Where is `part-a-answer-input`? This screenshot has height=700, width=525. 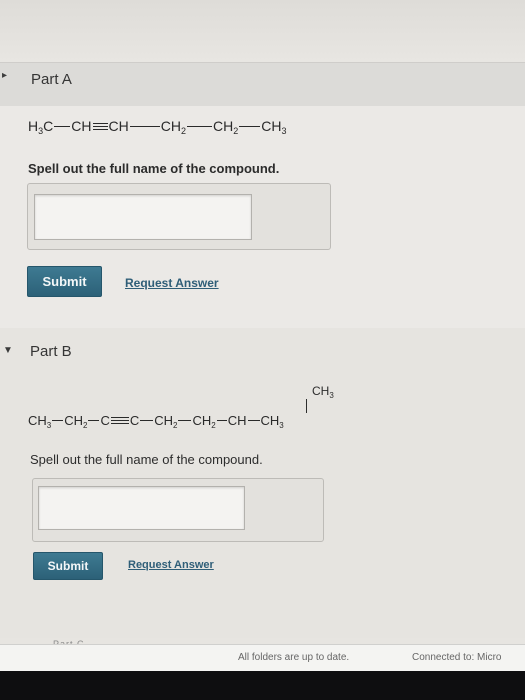
part-a-answer-input is located at coordinates (143, 217).